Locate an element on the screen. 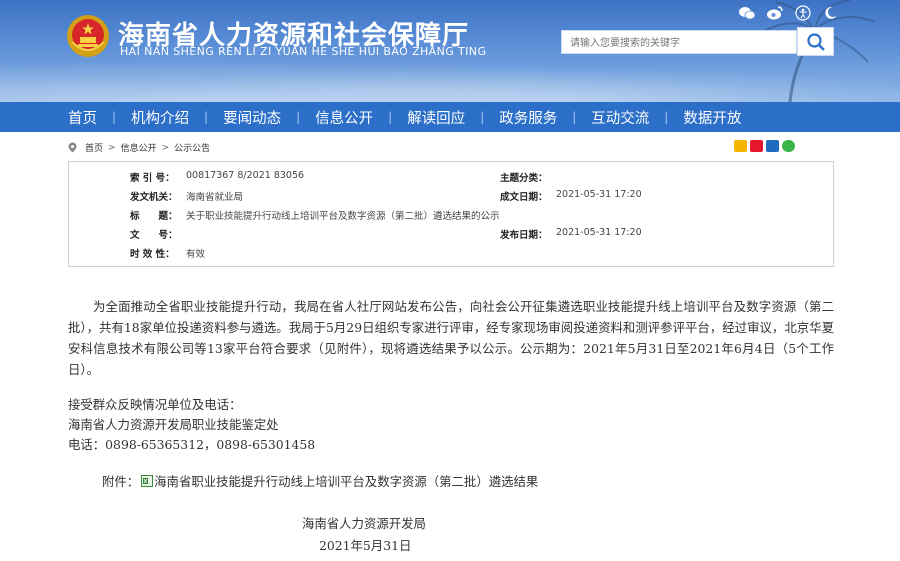 The width and height of the screenshot is (900, 561). title-value: 关于职业技能提升行动线上培训平台及数字资源（第二批）遴选结果的公示 is located at coordinates (343, 216).